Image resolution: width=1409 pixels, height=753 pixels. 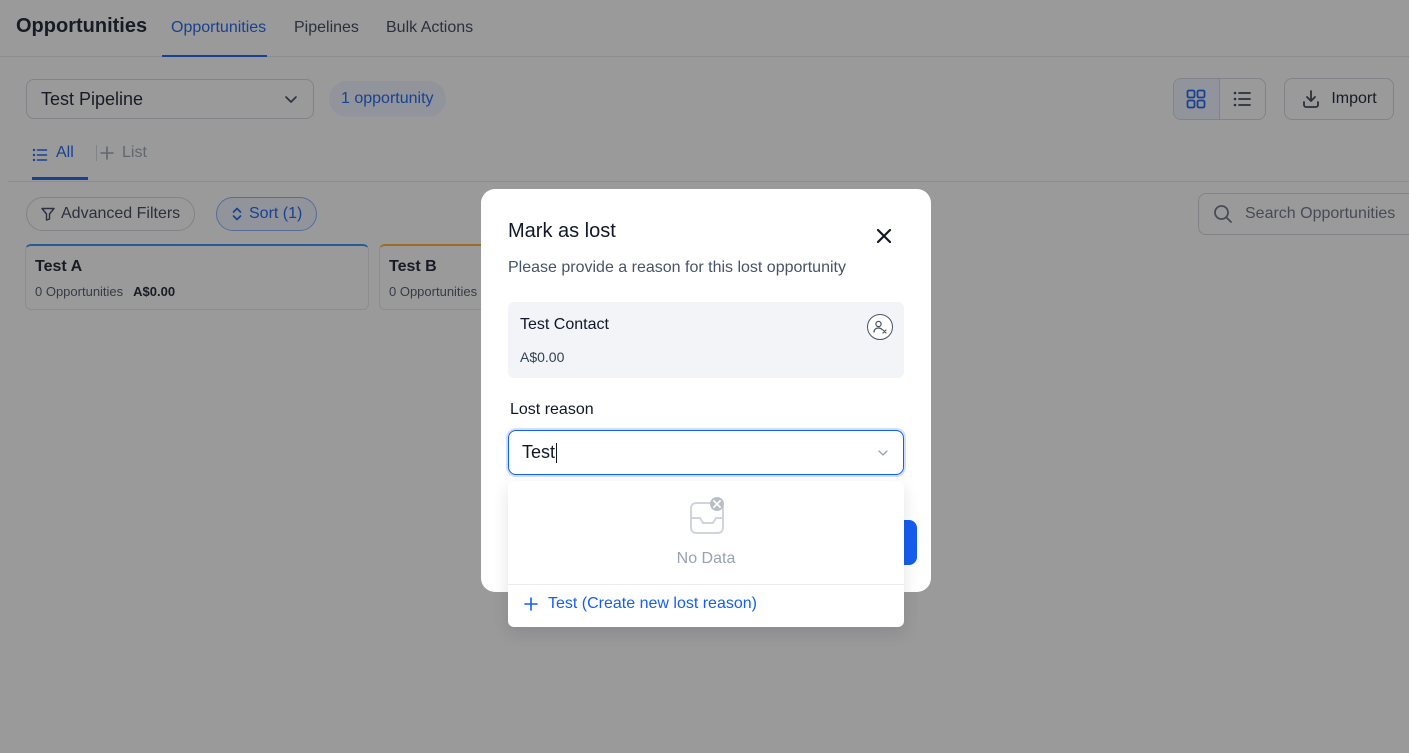 What do you see at coordinates (531, 604) in the screenshot?
I see `plus-icon` at bounding box center [531, 604].